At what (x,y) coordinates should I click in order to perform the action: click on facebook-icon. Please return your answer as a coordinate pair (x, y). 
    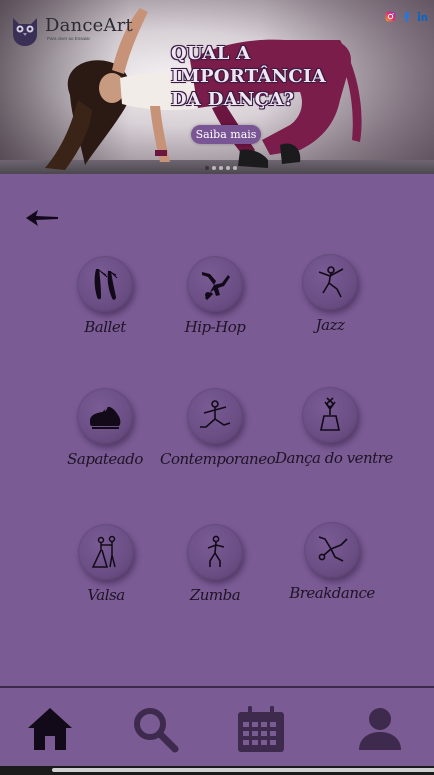
    Looking at the image, I should click on (406, 16).